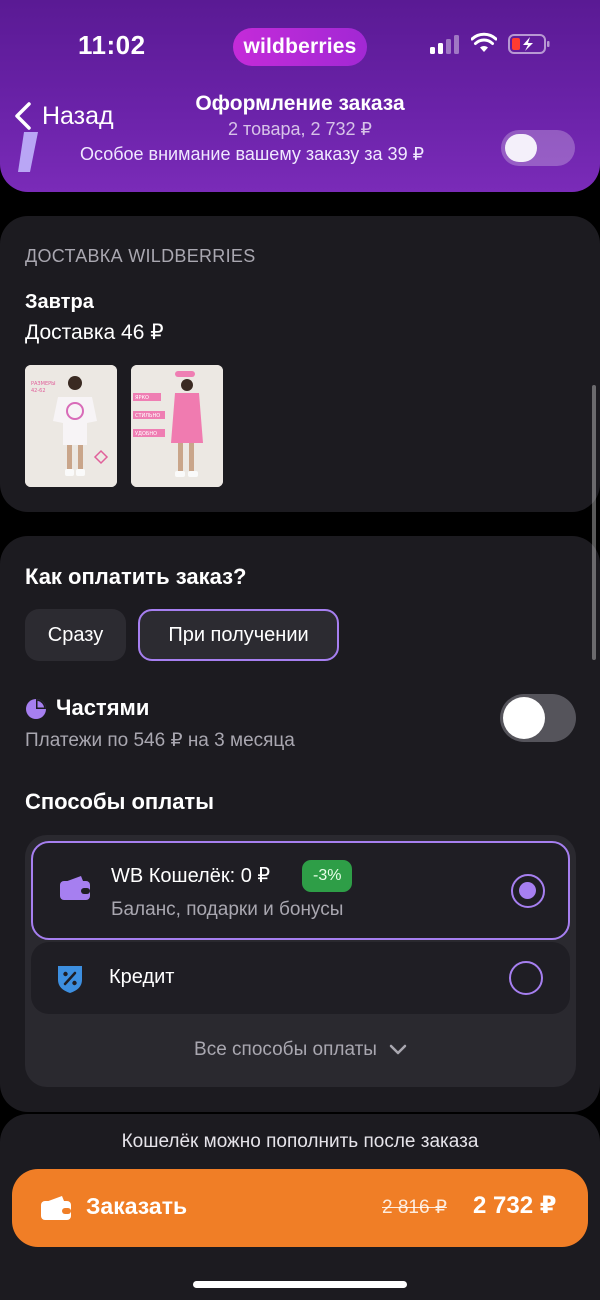 The image size is (600, 1300). I want to click on brand-logo-pill: wildberries, so click(300, 47).